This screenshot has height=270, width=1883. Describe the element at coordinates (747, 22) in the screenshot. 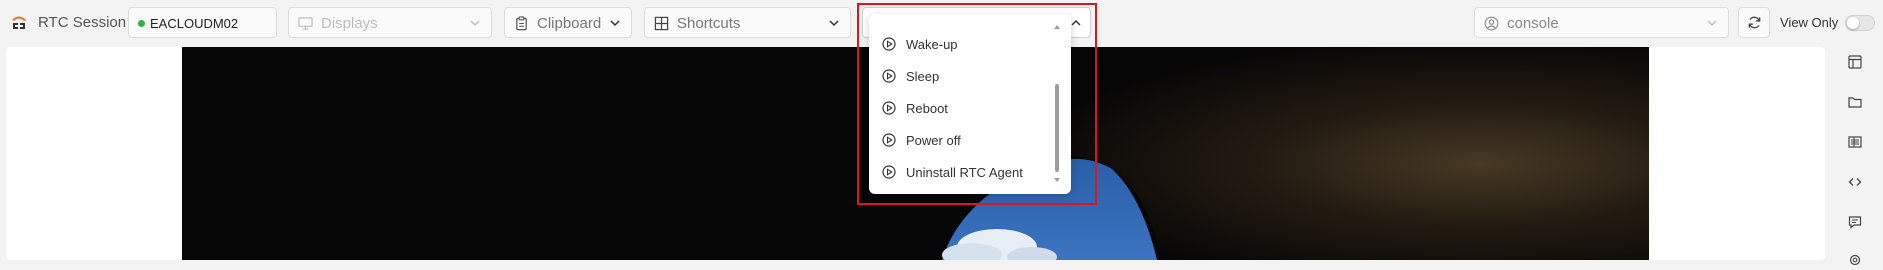

I see `shortcuts-dropdown: Shortcuts` at that location.